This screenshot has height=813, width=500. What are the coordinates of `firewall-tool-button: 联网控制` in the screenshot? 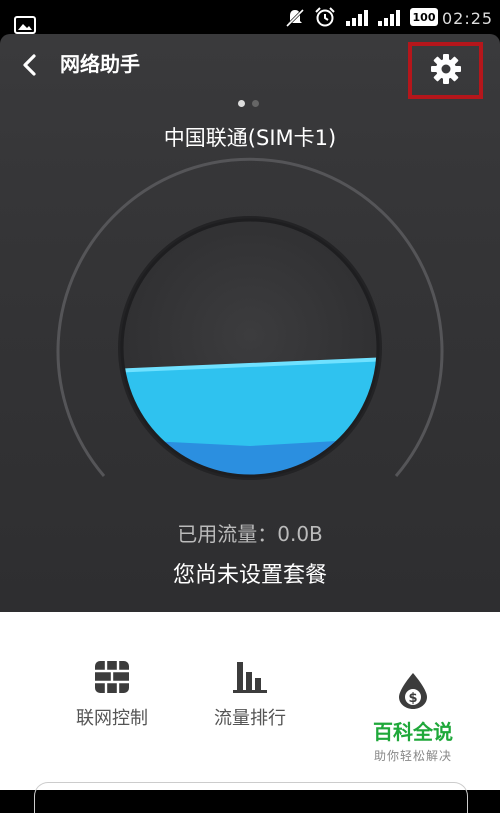 It's located at (112, 695).